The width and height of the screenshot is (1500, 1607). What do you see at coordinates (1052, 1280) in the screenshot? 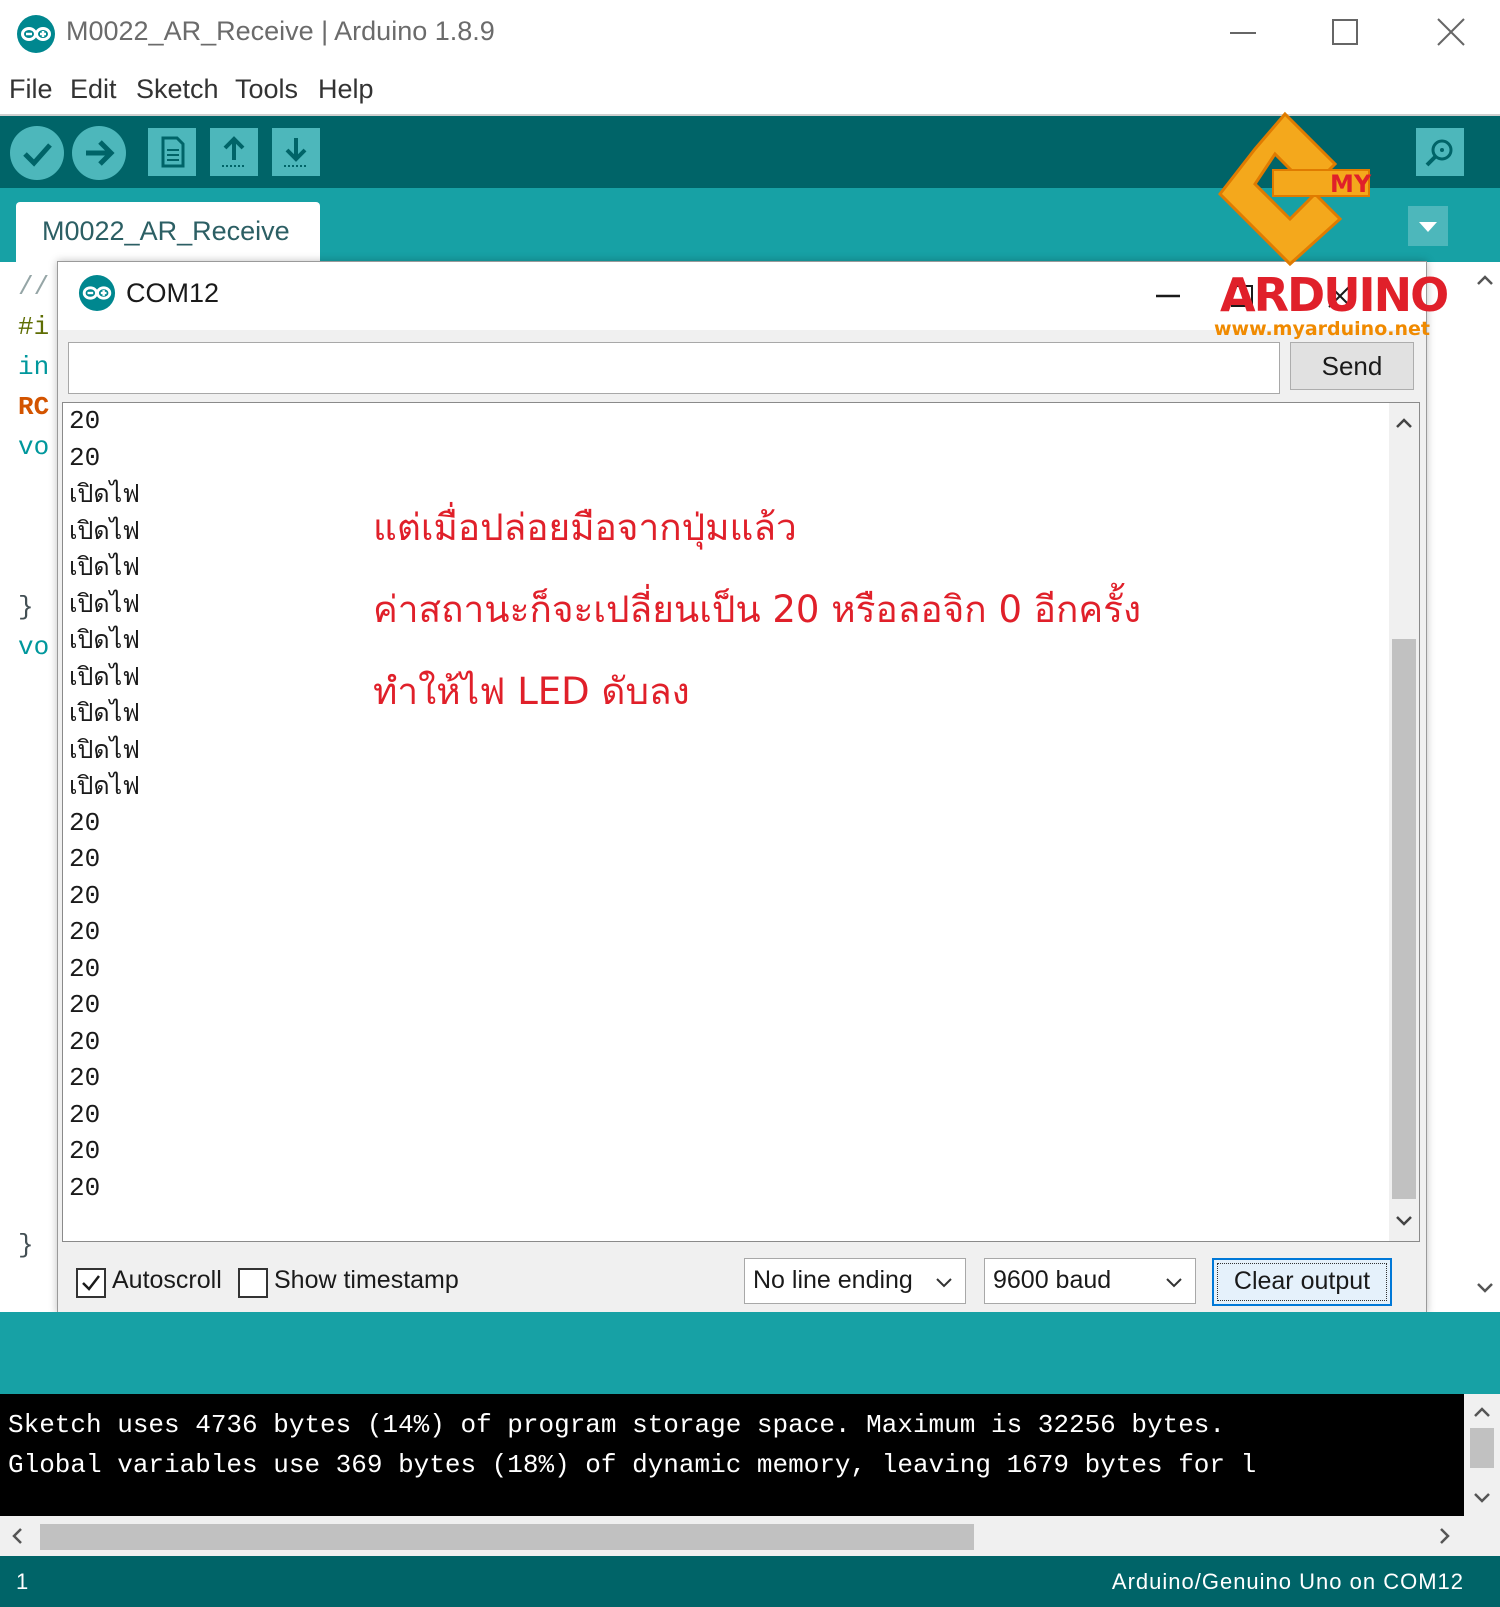
I see `baud-rate-value: 9600 baud` at bounding box center [1052, 1280].